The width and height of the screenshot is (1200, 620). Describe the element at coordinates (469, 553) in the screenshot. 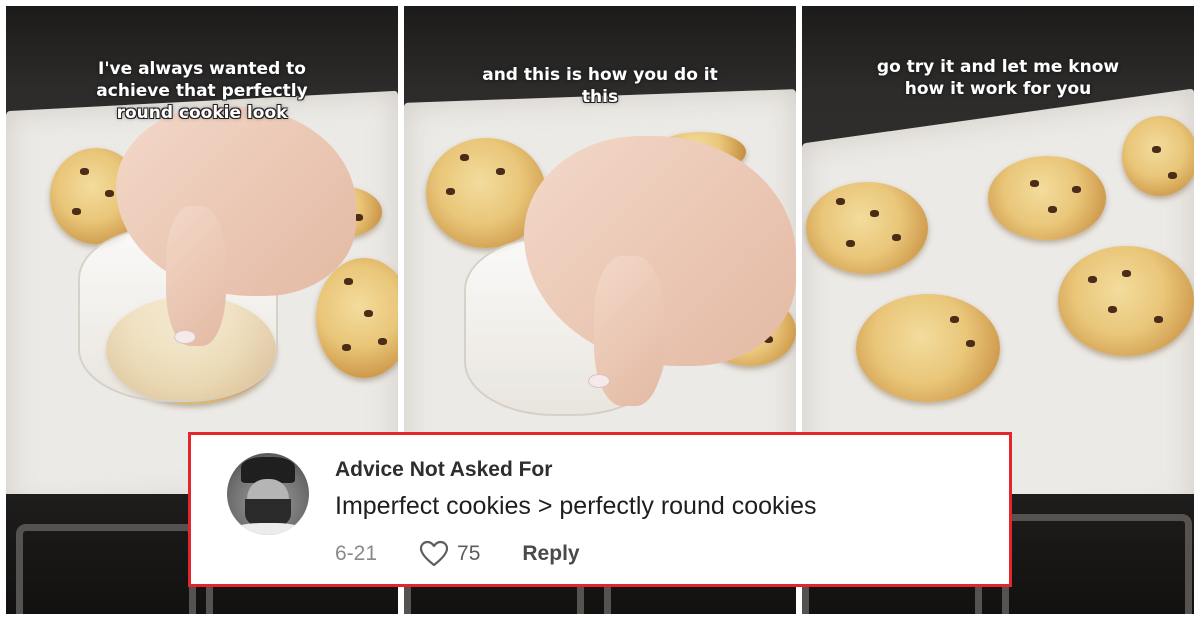

I see `like-count: 75` at that location.